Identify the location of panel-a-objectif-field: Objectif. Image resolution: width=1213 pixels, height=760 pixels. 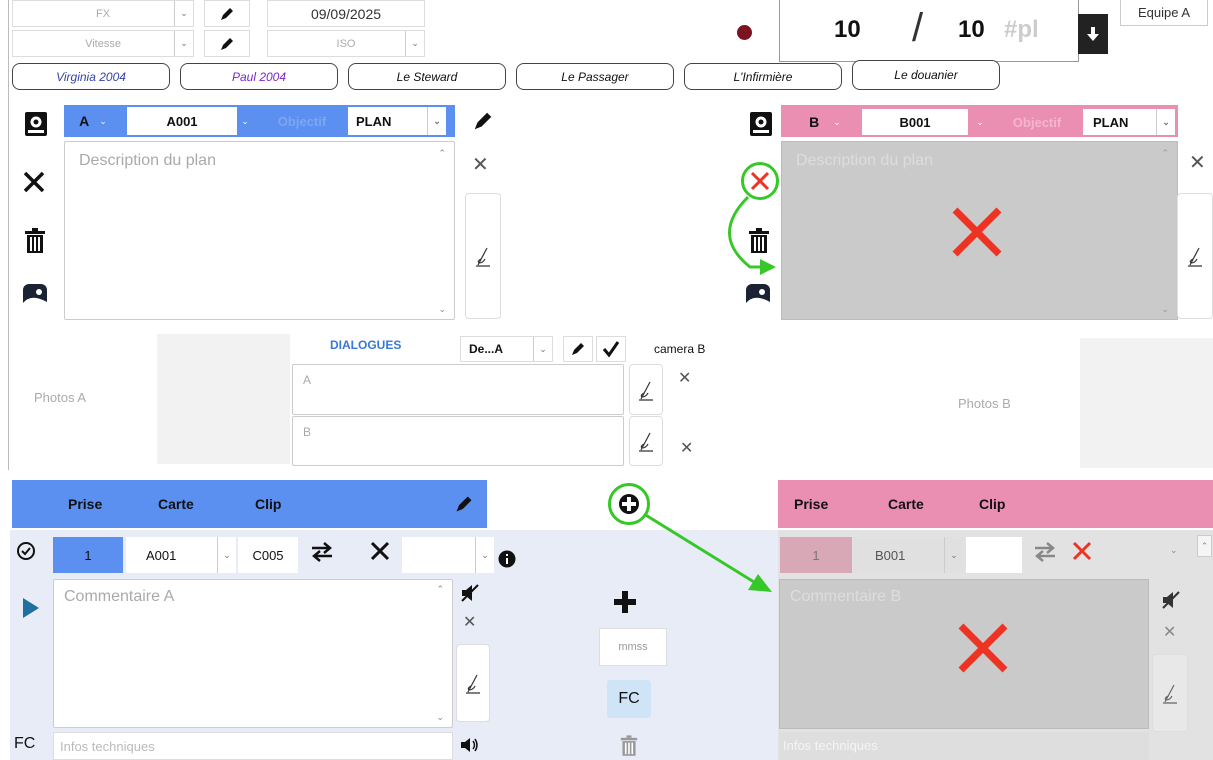
(302, 121).